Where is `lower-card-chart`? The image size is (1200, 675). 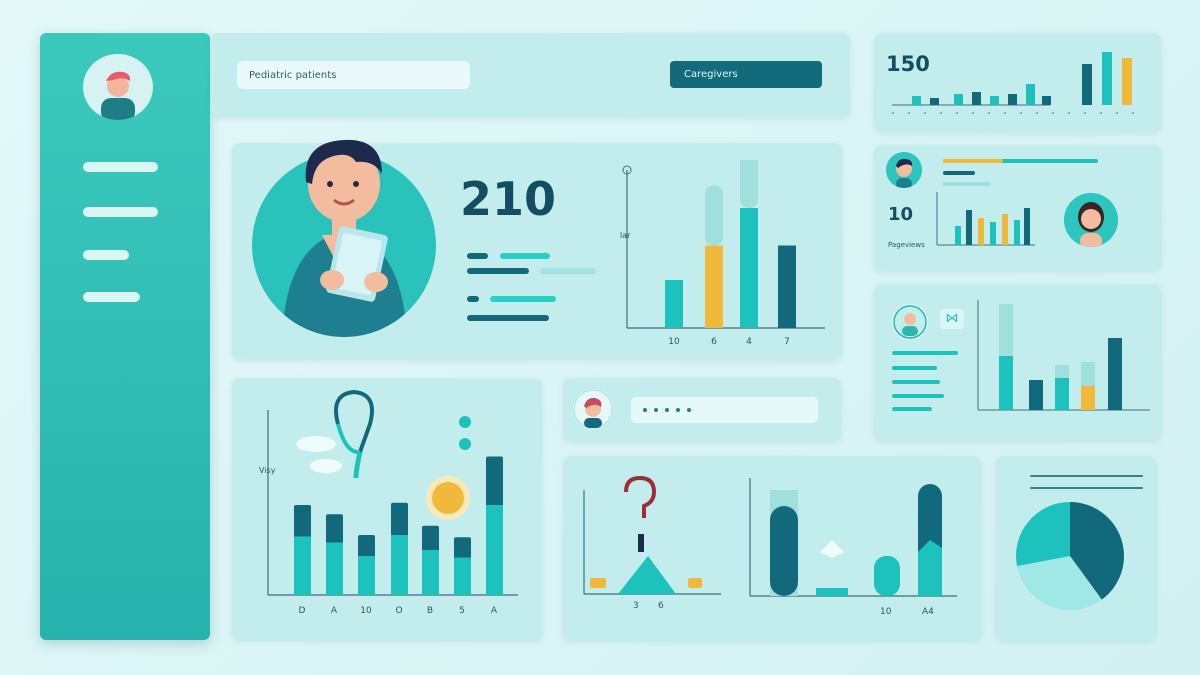
lower-card-chart is located at coordinates (1063, 355).